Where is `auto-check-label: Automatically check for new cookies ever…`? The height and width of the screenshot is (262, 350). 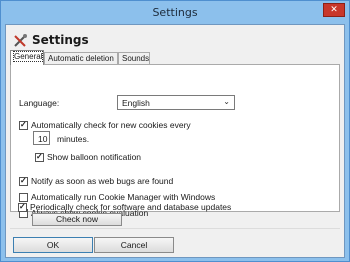 auto-check-label: Automatically check for new cookies ever… is located at coordinates (111, 125).